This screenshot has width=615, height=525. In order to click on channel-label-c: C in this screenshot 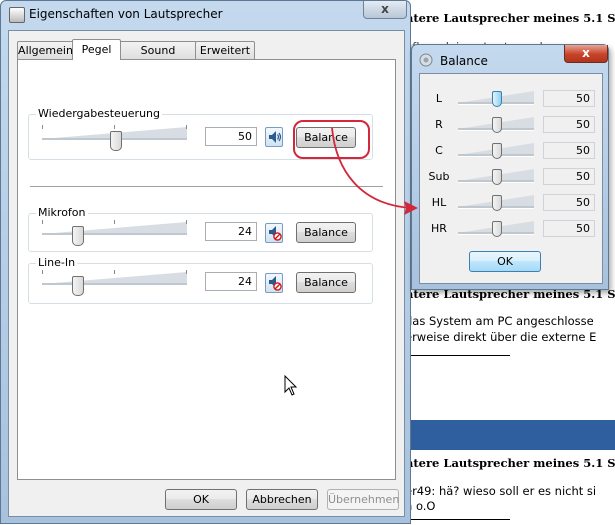, I will do `click(439, 150)`.